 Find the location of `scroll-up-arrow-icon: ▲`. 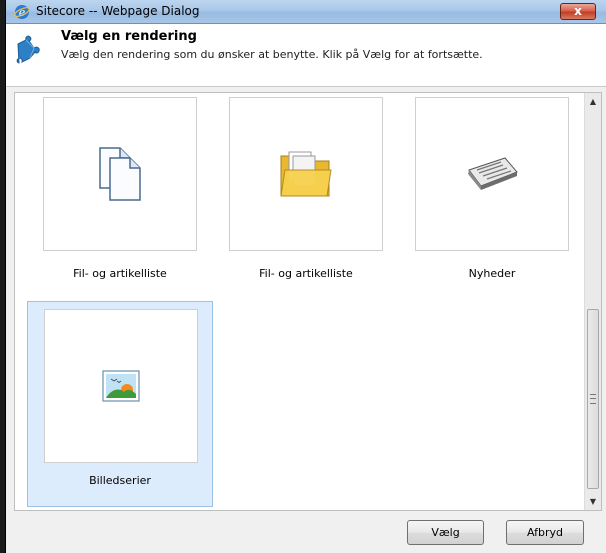

scroll-up-arrow-icon: ▲ is located at coordinates (593, 101).